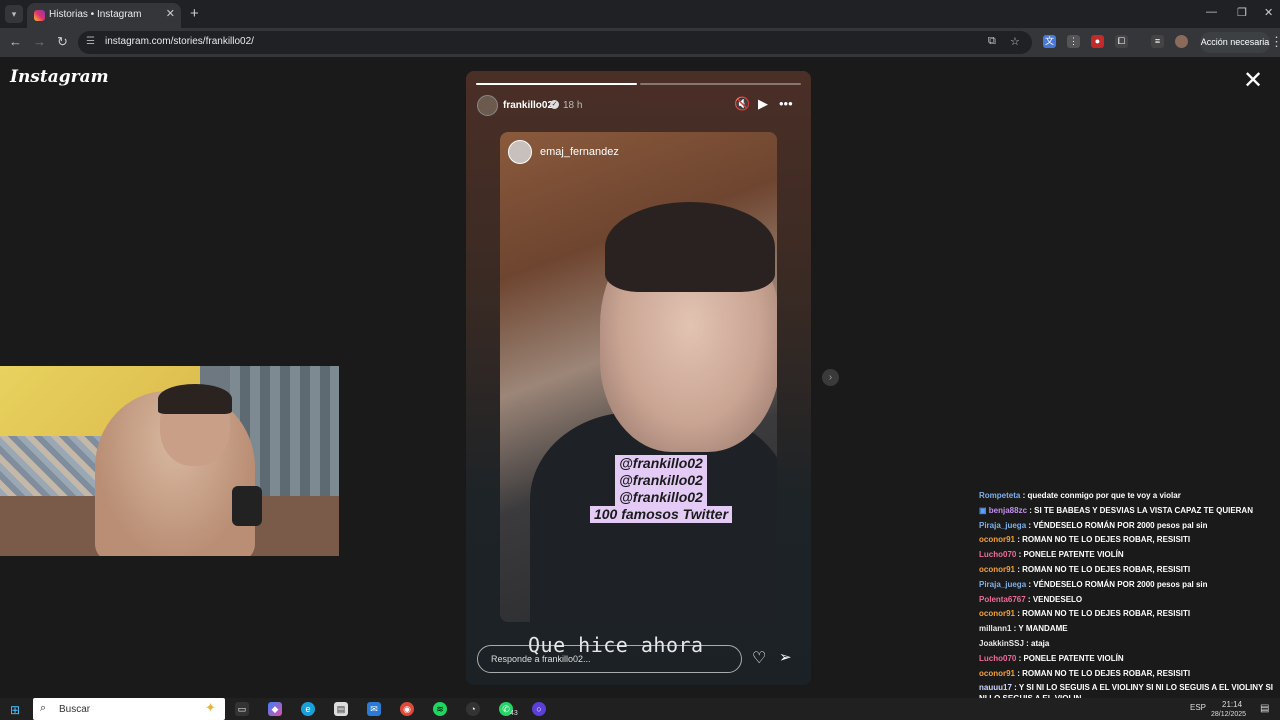  I want to click on muted-speaker-icon: 🔇, so click(742, 104).